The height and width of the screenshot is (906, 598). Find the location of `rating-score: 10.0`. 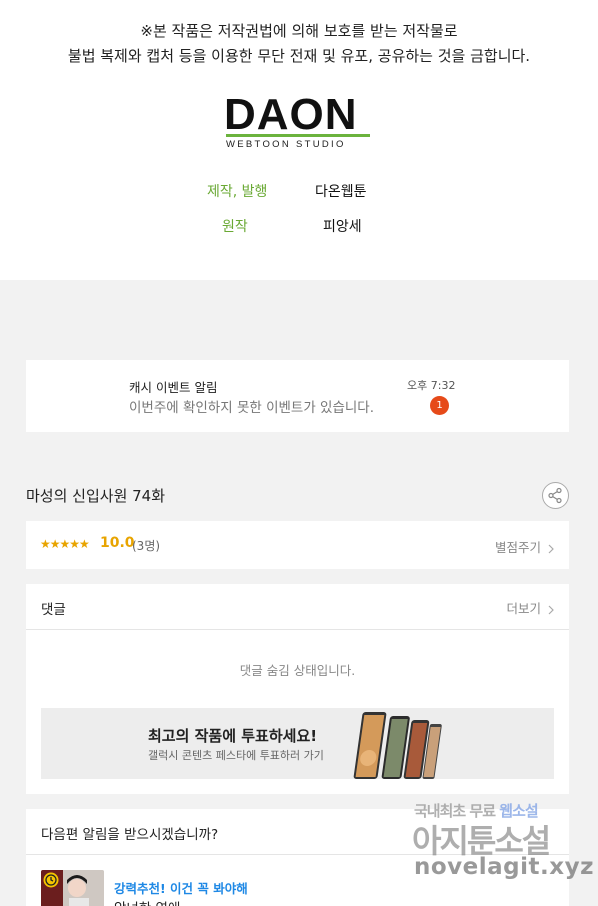

rating-score: 10.0 is located at coordinates (117, 543).